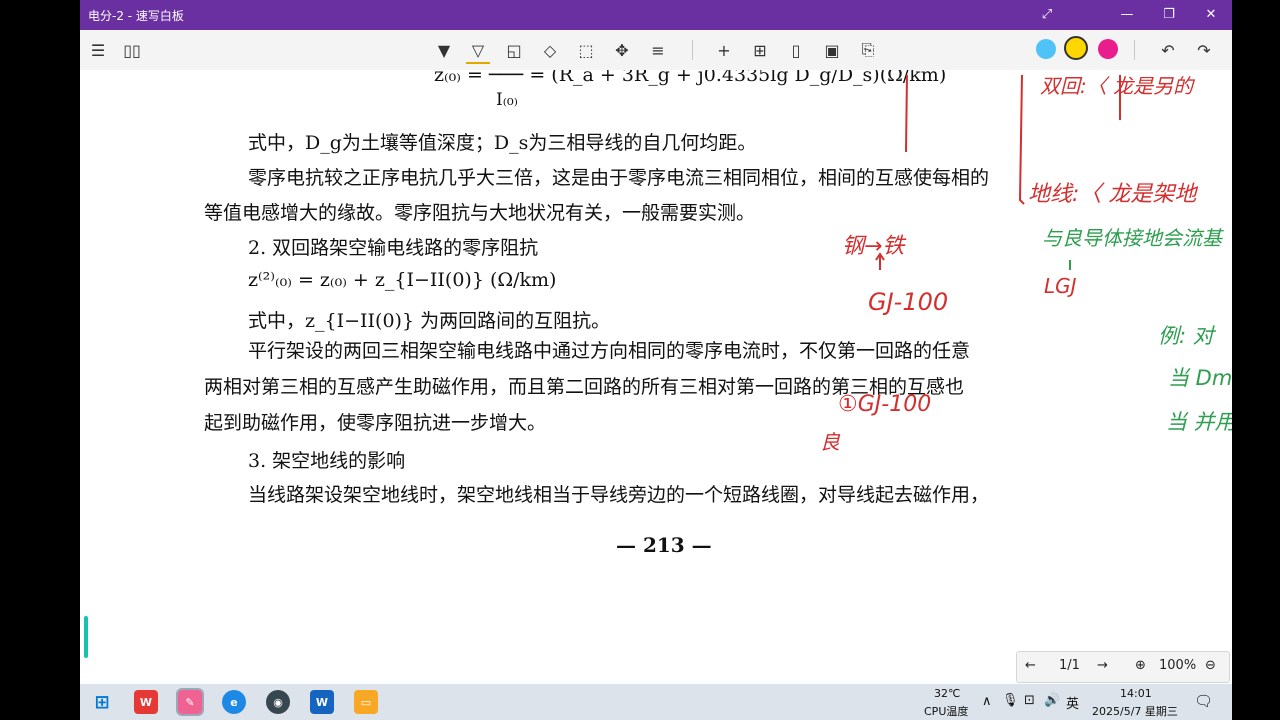 Image resolution: width=1280 pixels, height=720 pixels. Describe the element at coordinates (1169, 15) in the screenshot. I see `maximize-button: ❐` at that location.